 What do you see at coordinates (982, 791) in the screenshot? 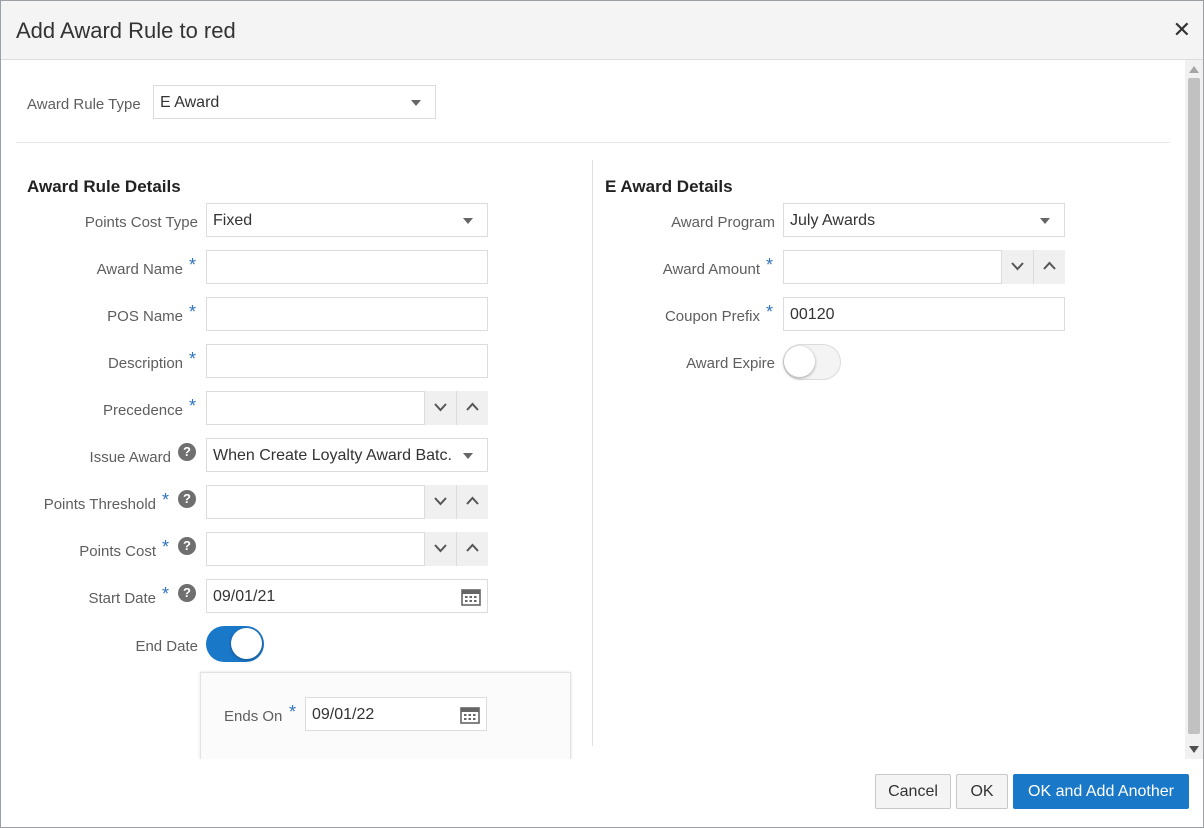
I see `ok-button: OK` at bounding box center [982, 791].